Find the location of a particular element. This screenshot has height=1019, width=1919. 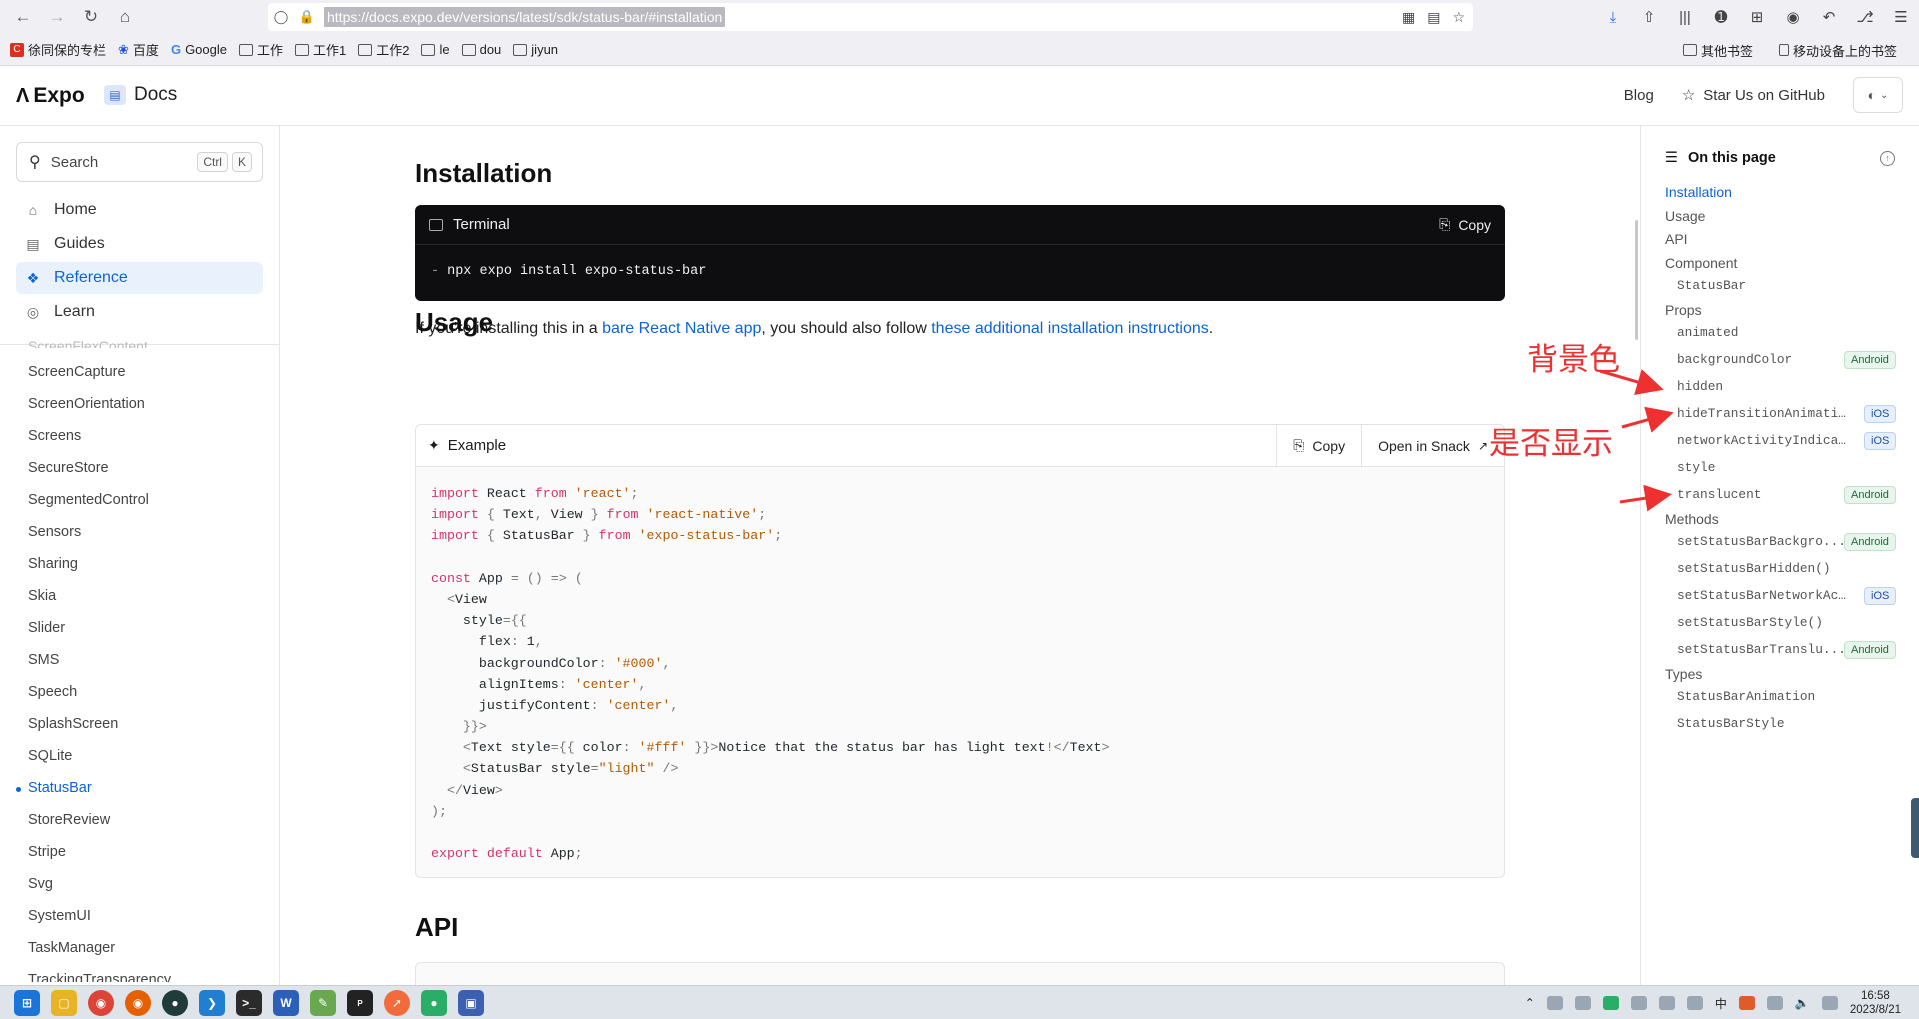

home-icon: ⌂ is located at coordinates (125, 17).